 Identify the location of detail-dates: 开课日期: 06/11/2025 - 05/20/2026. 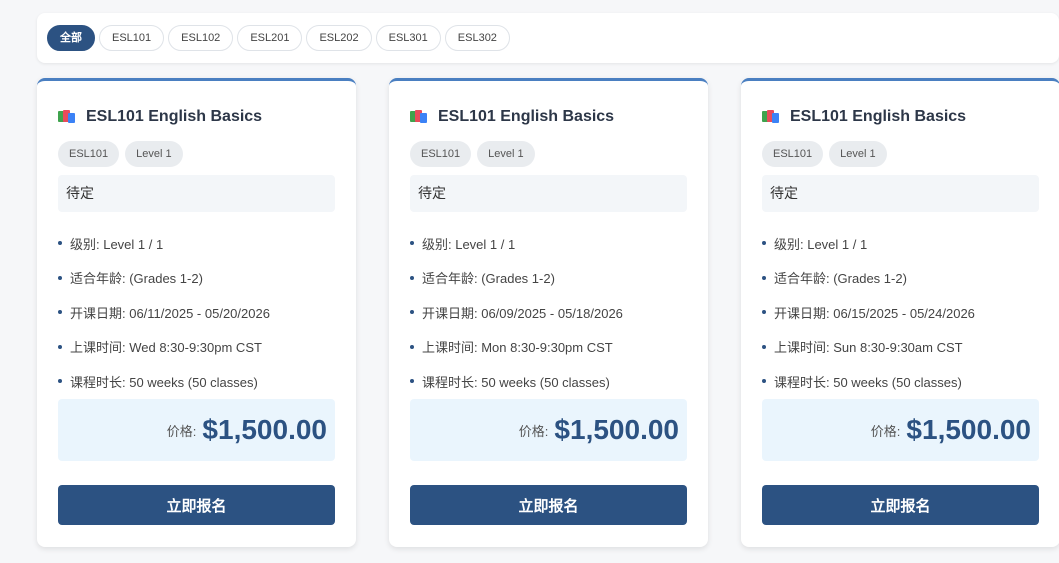
(196, 312).